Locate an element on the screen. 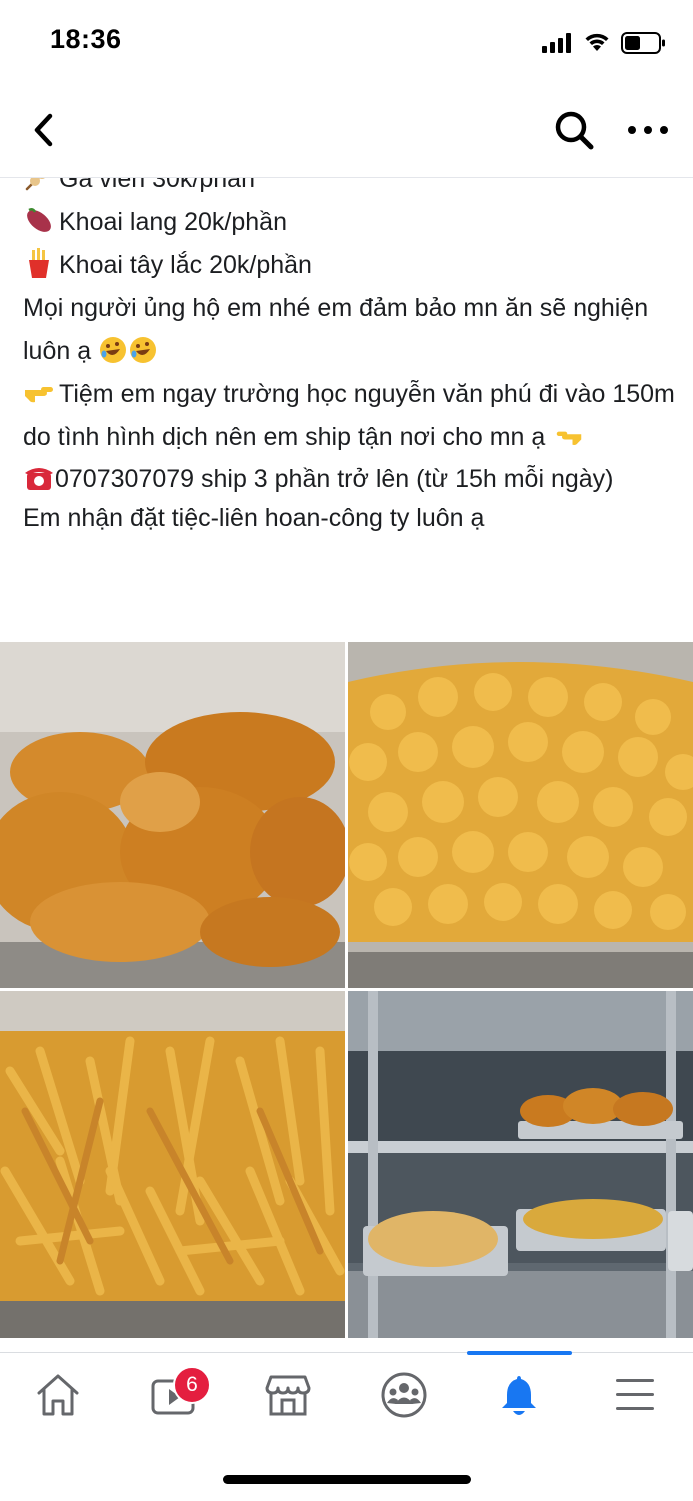  search-icon is located at coordinates (574, 130).